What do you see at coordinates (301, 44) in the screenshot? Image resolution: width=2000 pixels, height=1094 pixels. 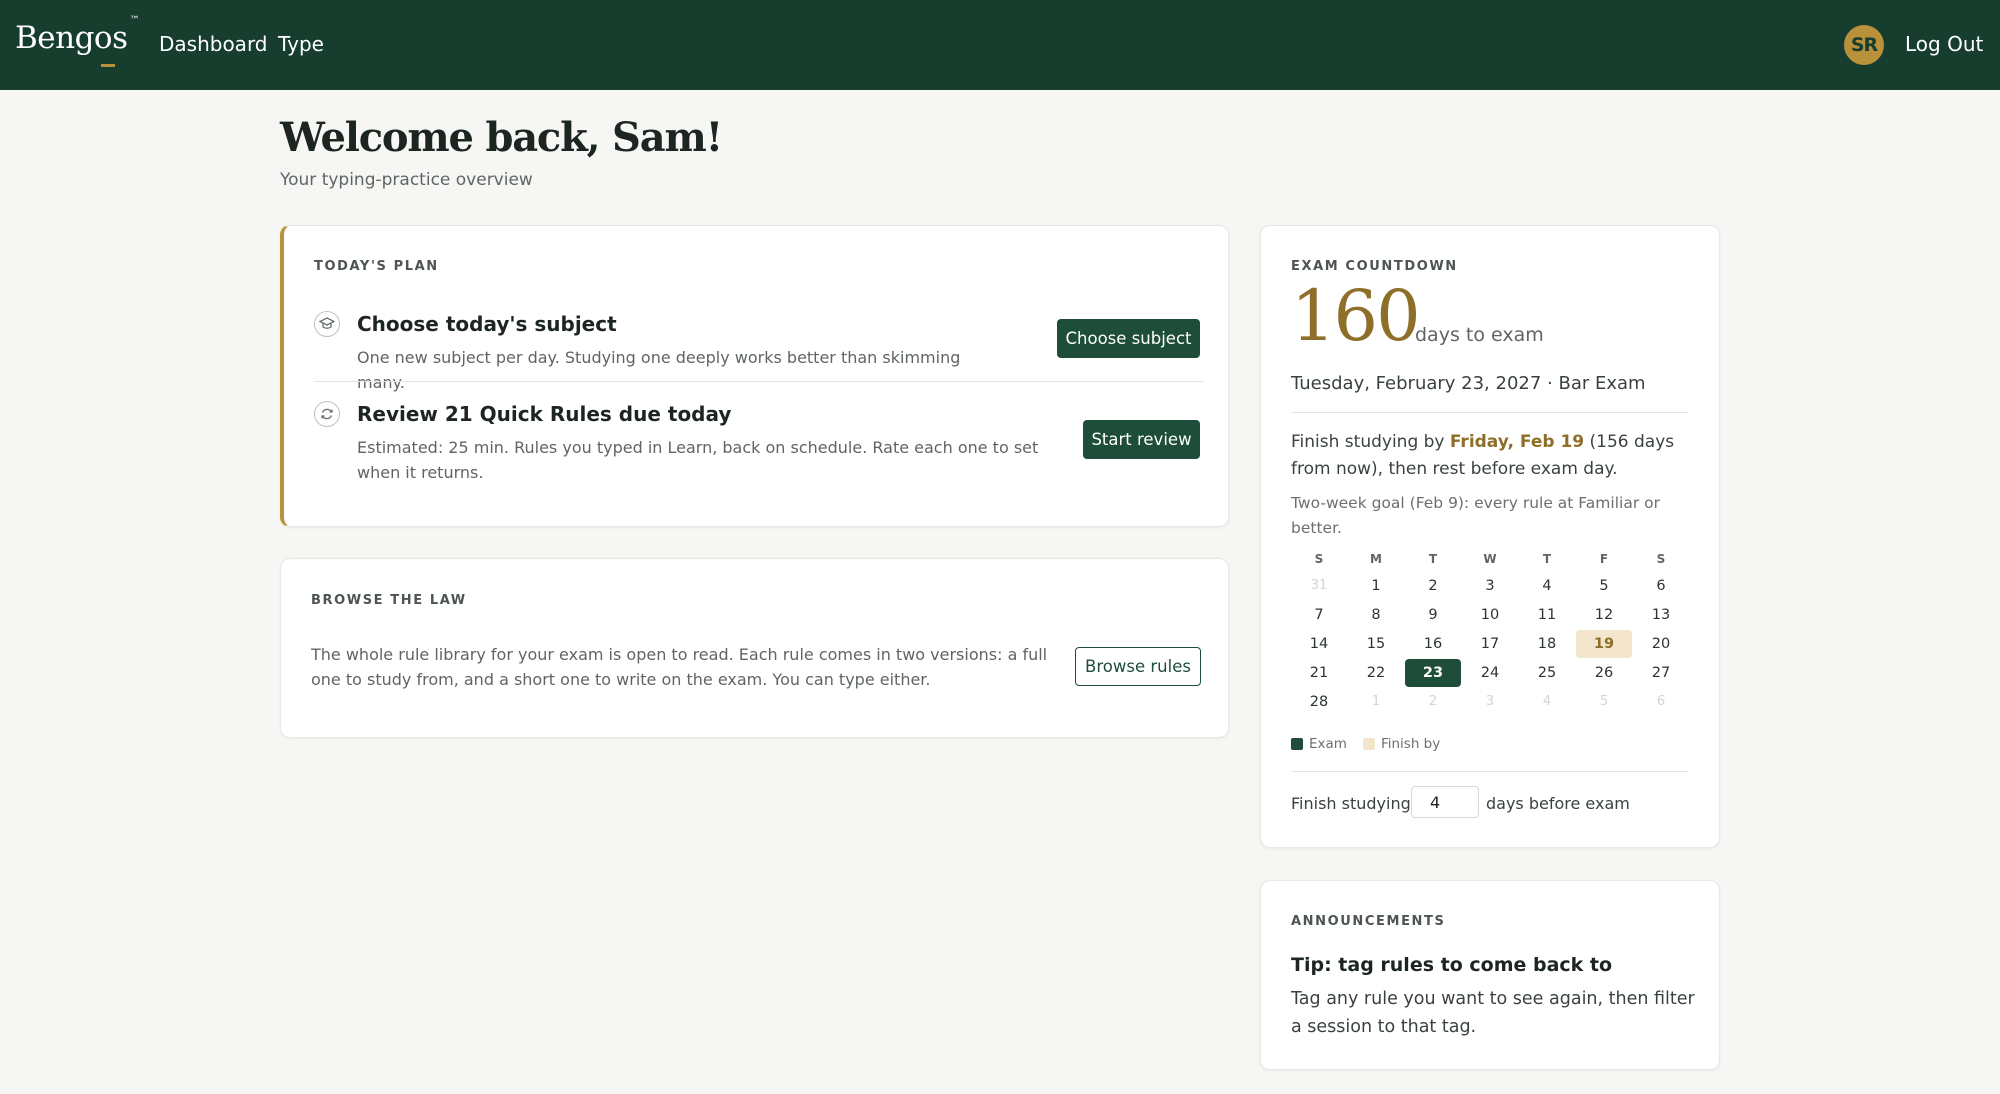 I see `nav-type: Type` at bounding box center [301, 44].